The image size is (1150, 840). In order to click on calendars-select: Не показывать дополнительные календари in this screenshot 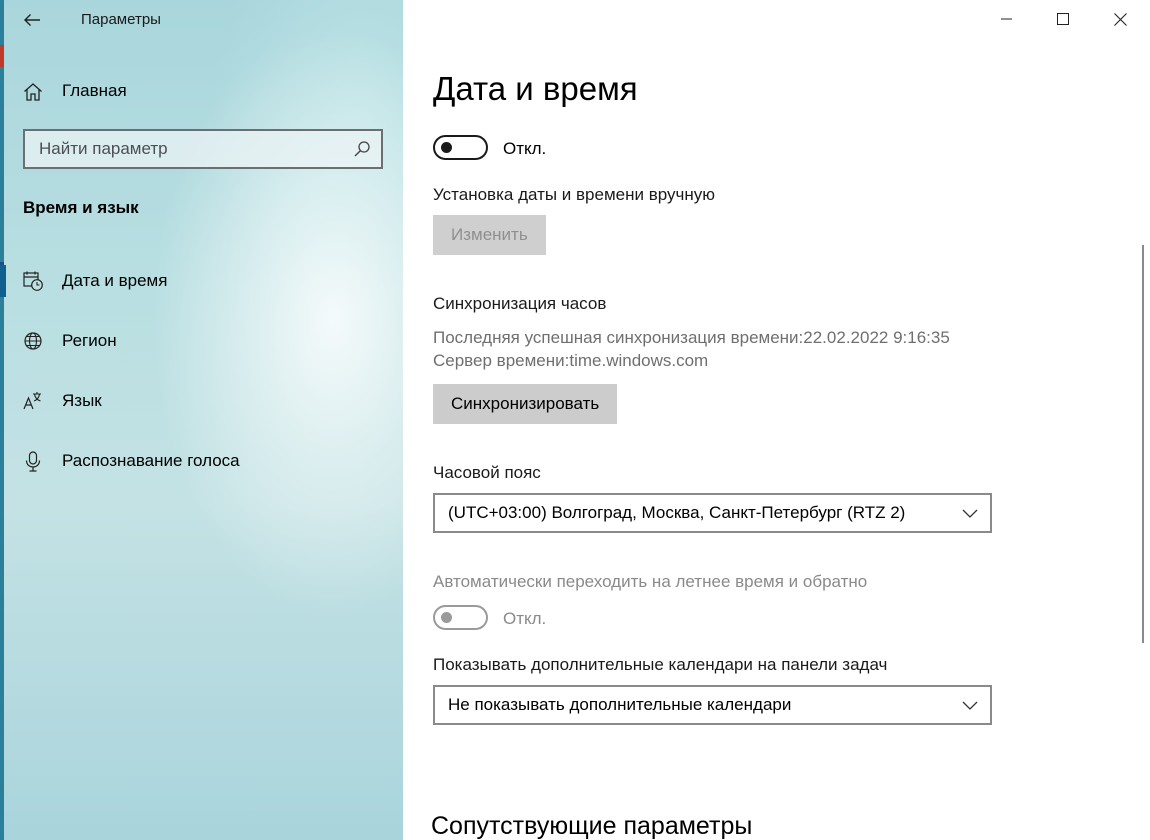, I will do `click(712, 705)`.